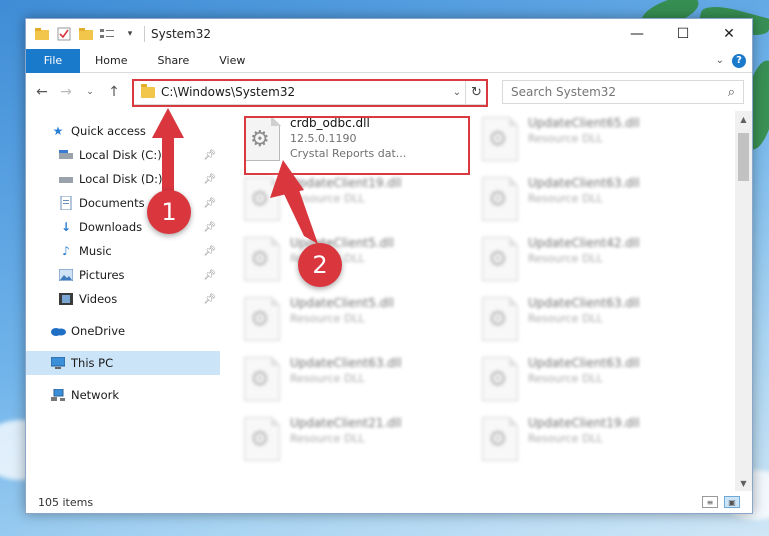 The image size is (769, 536). I want to click on large-icons-view-icon: ▣, so click(732, 502).